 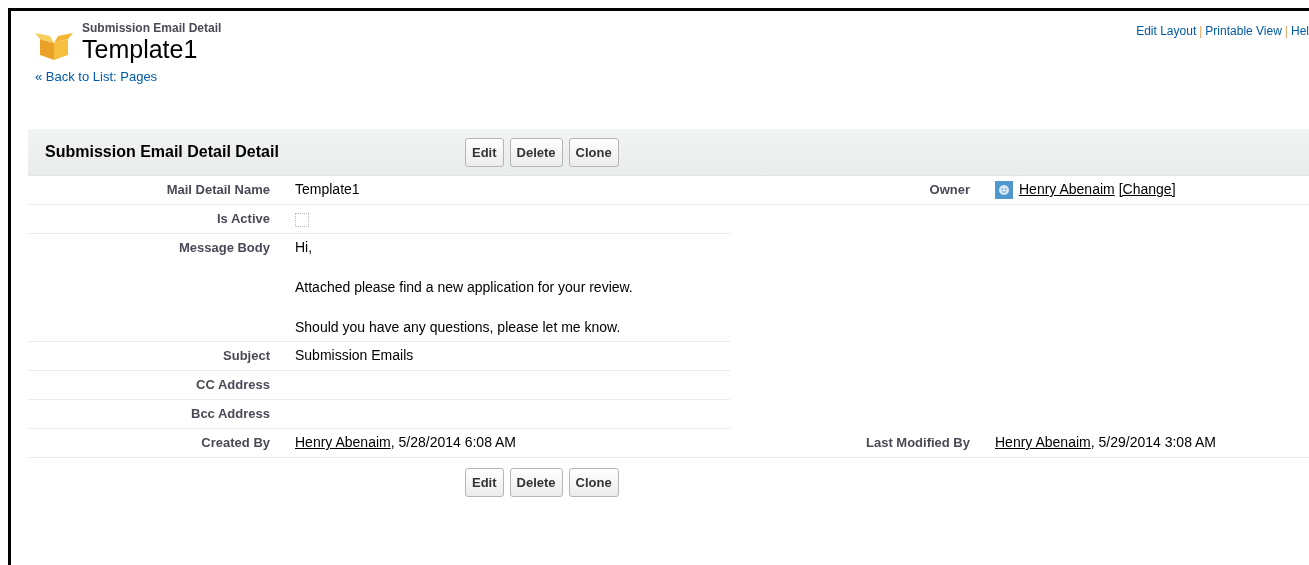 I want to click on checkbox, so click(x=302, y=220).